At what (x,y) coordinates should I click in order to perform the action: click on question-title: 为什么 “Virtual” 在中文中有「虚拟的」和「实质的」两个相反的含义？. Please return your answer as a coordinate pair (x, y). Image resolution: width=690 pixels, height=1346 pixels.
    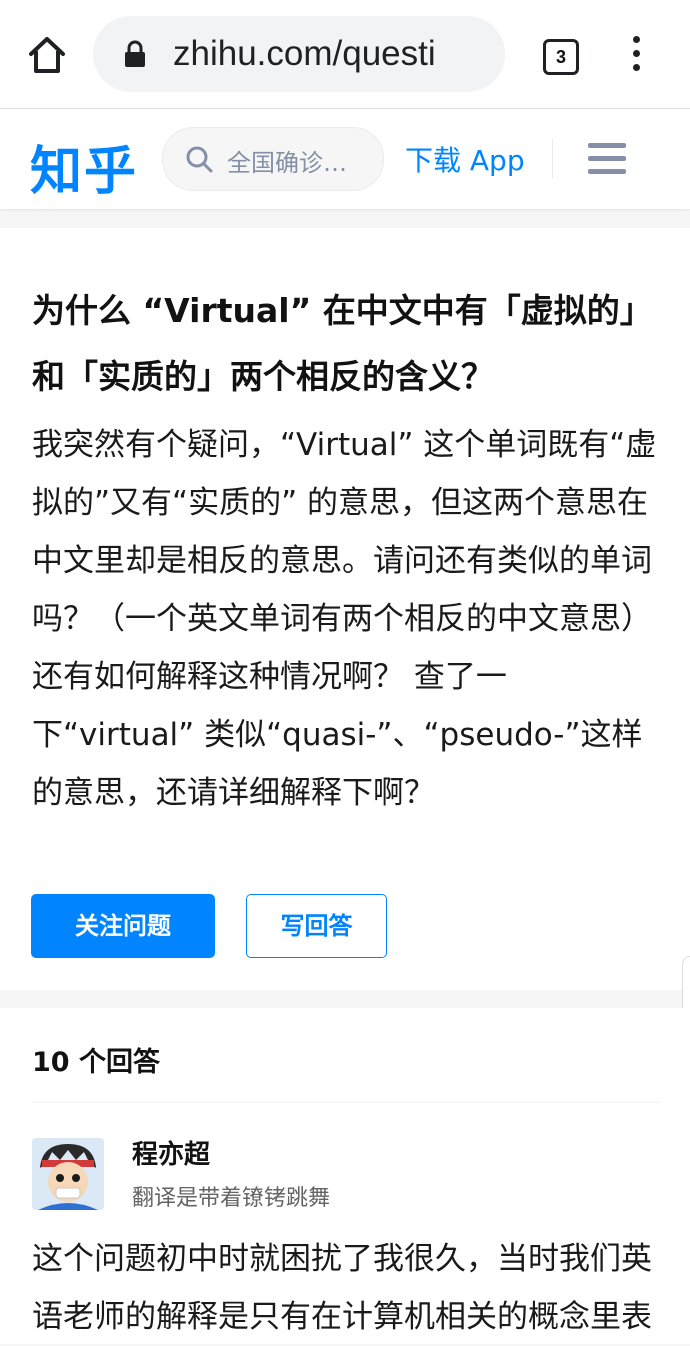
    Looking at the image, I should click on (342, 343).